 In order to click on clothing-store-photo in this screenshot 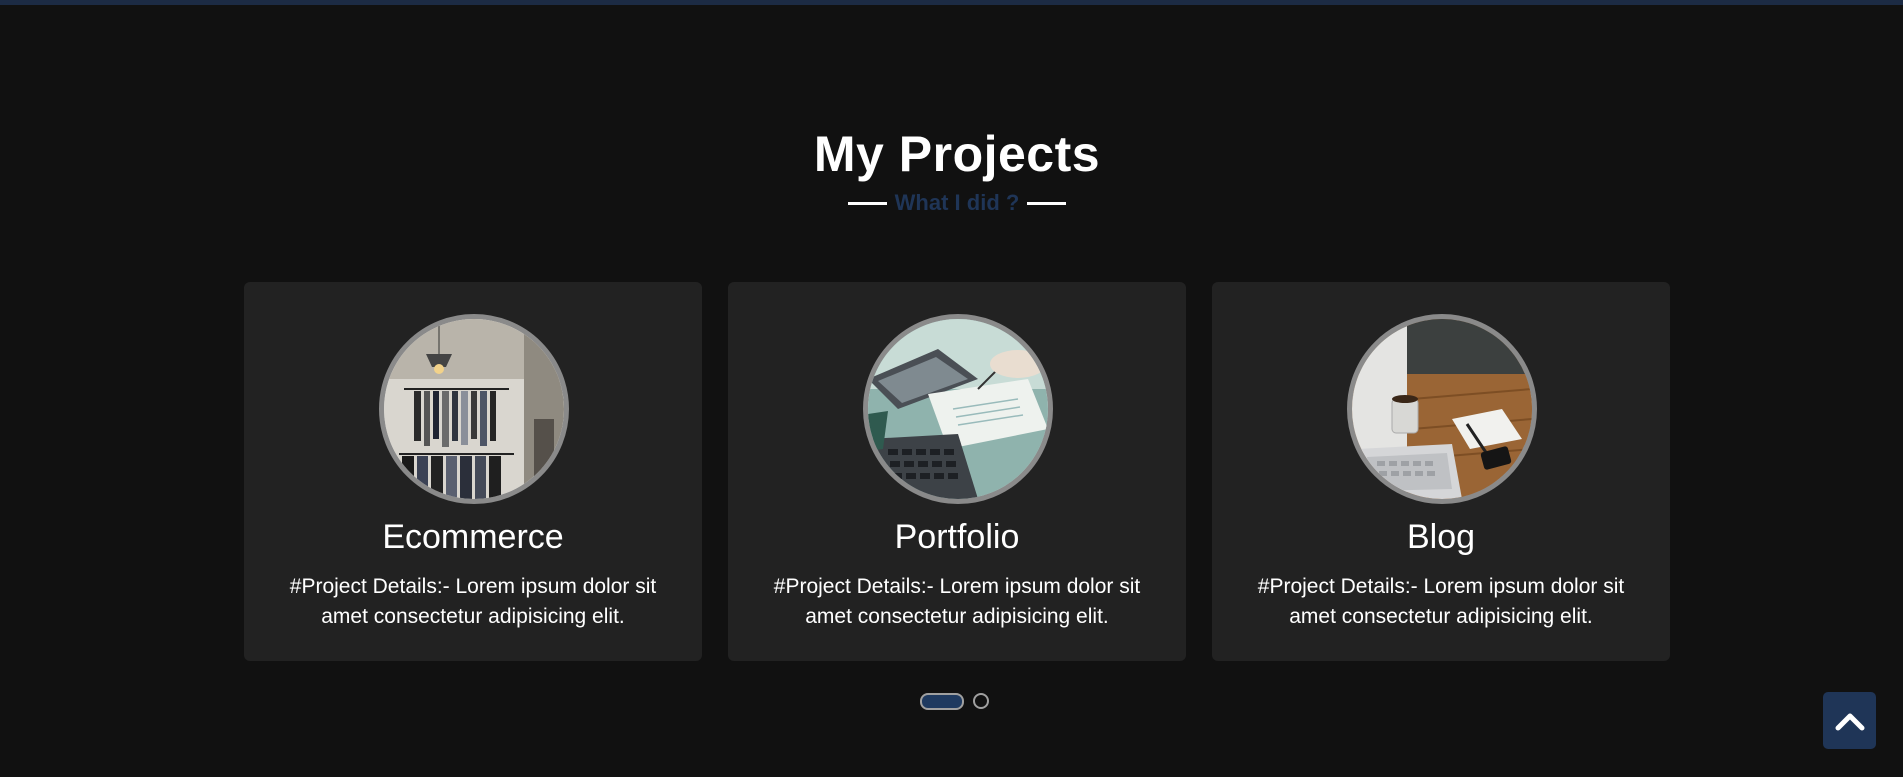, I will do `click(474, 409)`.